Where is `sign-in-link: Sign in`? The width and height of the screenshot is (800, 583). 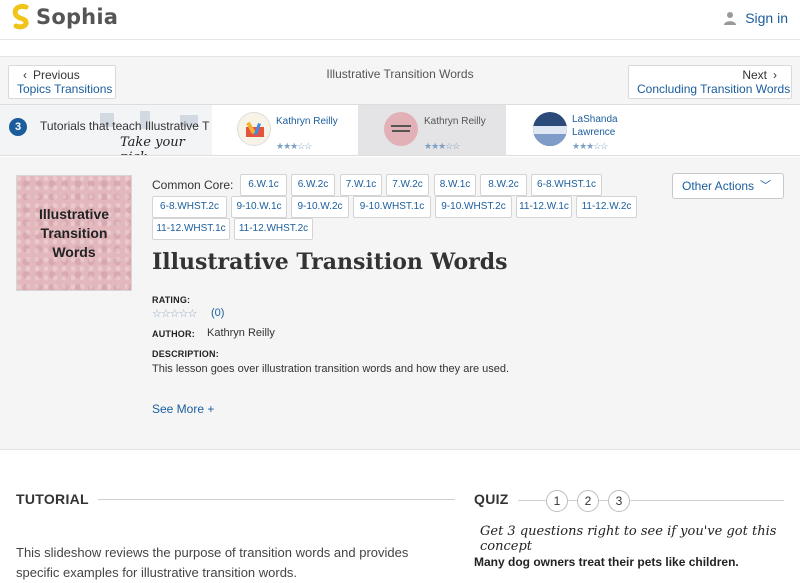 sign-in-link: Sign in is located at coordinates (755, 18).